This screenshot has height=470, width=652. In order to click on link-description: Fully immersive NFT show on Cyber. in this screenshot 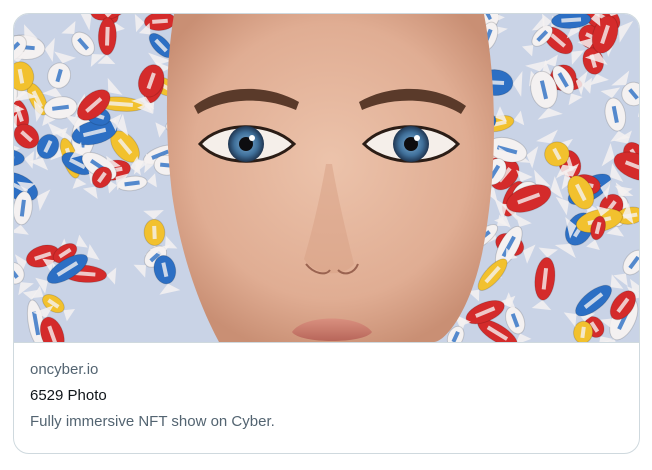, I will do `click(152, 421)`.